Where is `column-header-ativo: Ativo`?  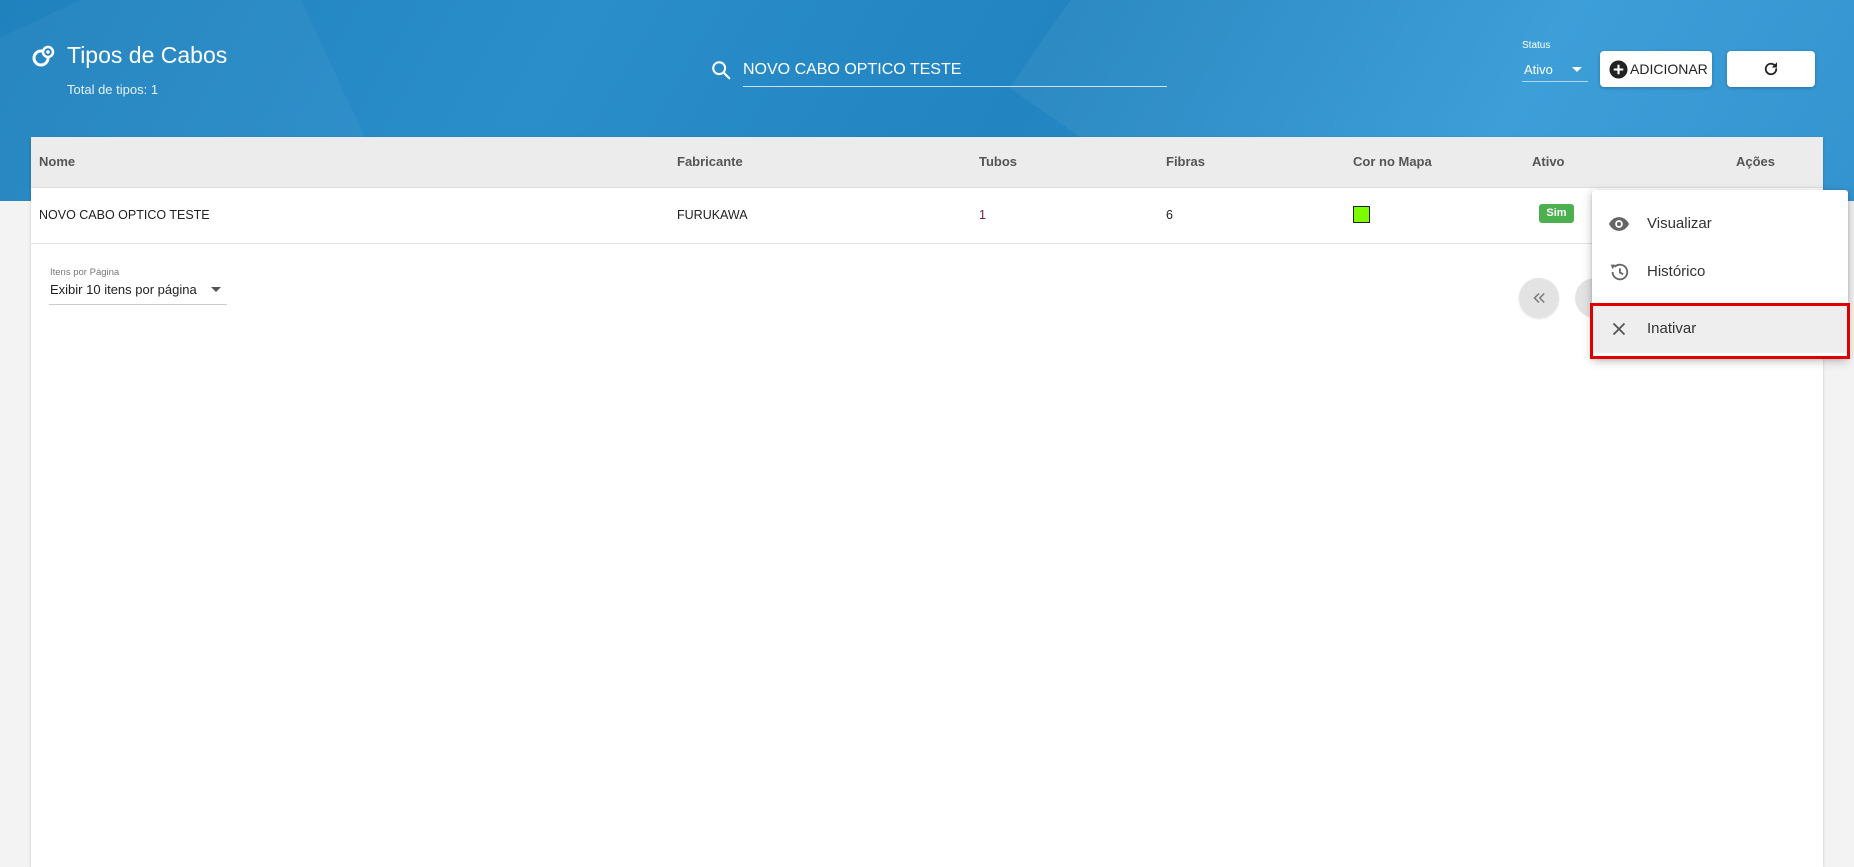
column-header-ativo: Ativo is located at coordinates (1548, 161).